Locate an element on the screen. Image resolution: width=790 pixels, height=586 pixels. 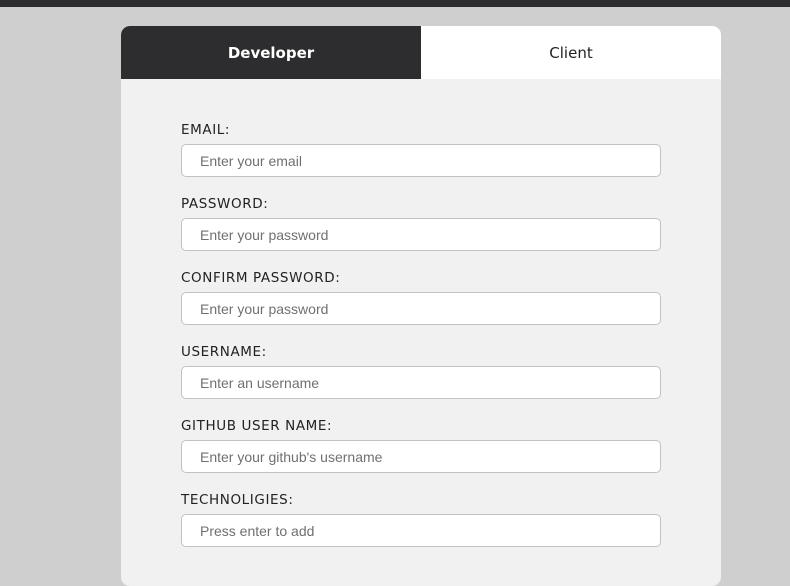
top-bar is located at coordinates (395, 3).